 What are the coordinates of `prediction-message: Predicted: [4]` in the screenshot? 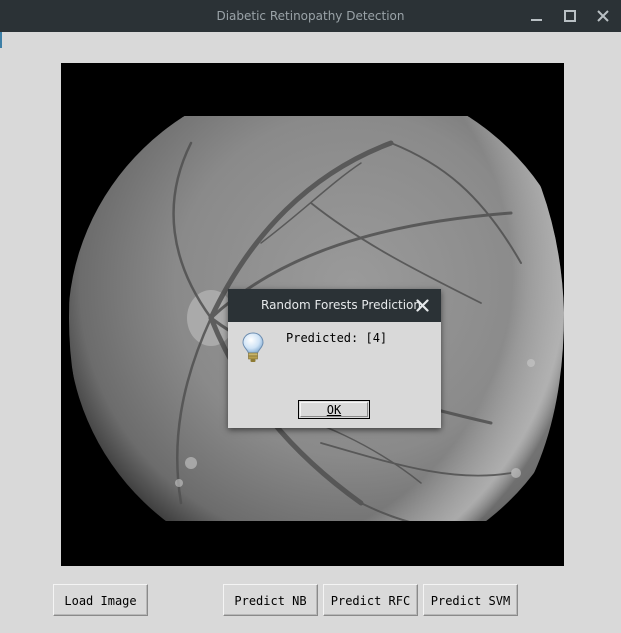 It's located at (337, 338).